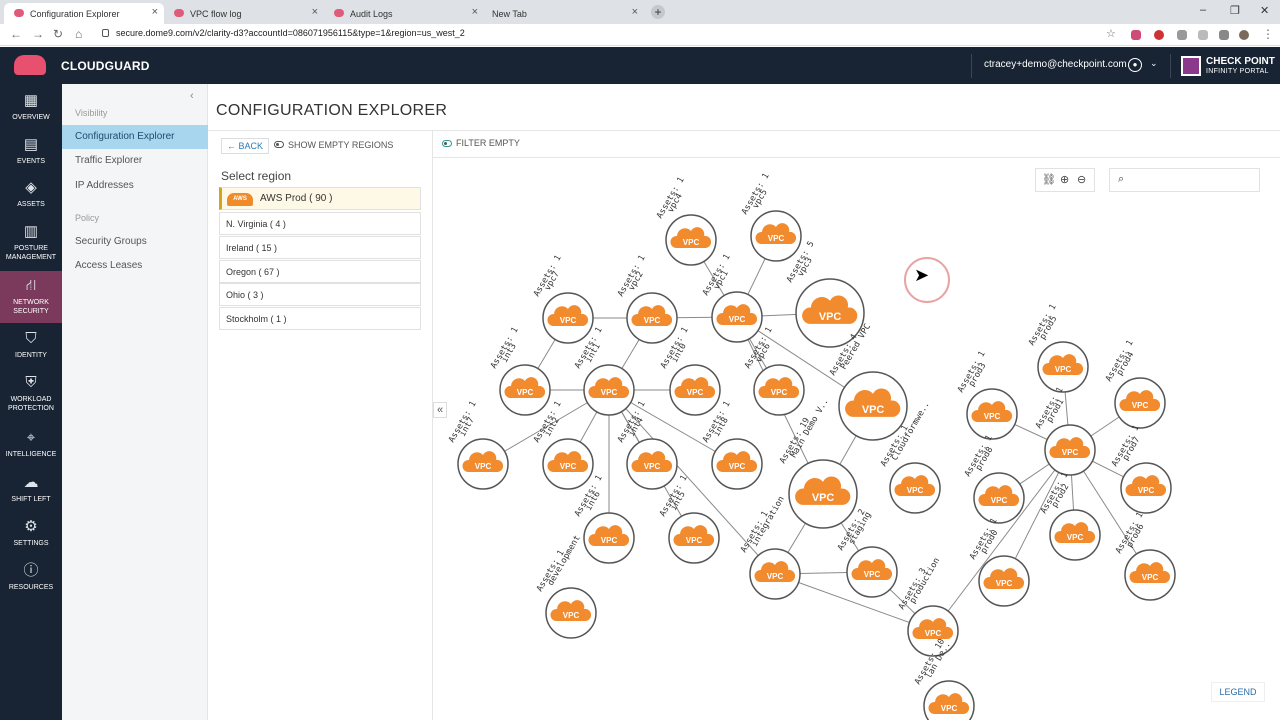 This screenshot has width=1280, height=720. I want to click on subnav-configuration-explorer: Configuration Explorer, so click(135, 137).